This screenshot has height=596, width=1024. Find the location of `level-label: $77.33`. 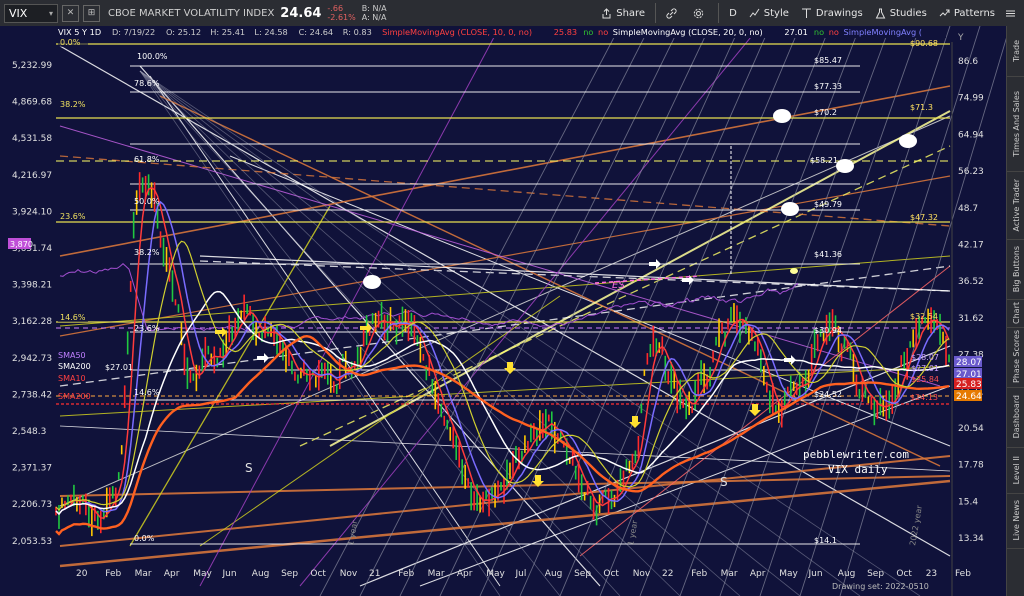

level-label: $77.33 is located at coordinates (828, 86).